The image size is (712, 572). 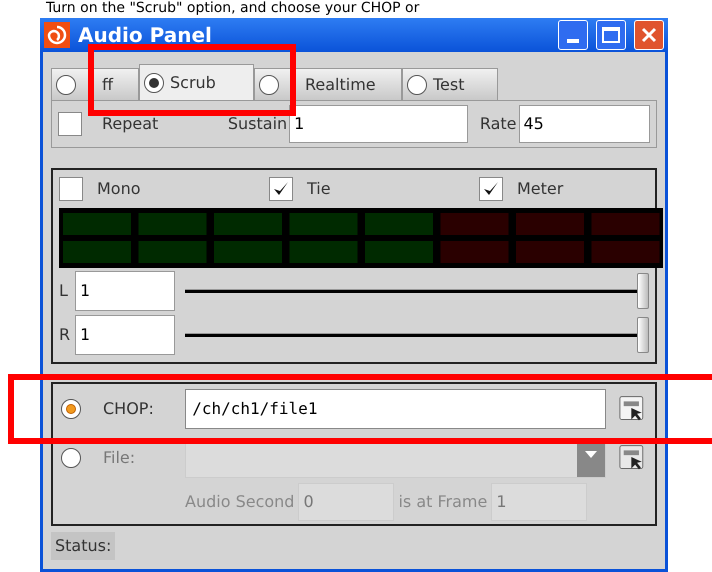 What do you see at coordinates (65, 335) in the screenshot?
I see `channel-label: R` at bounding box center [65, 335].